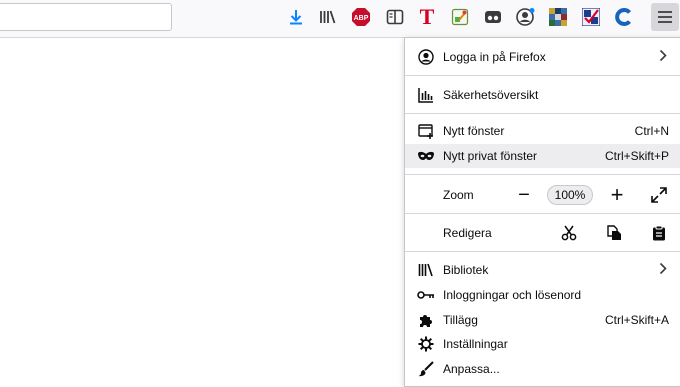  What do you see at coordinates (591, 17) in the screenshot?
I see `checker-extension-icon` at bounding box center [591, 17].